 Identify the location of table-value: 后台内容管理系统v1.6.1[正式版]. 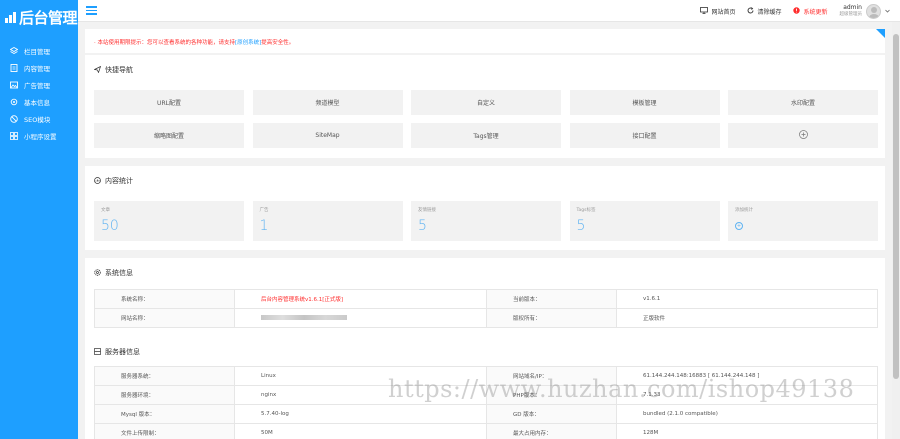
(360, 299).